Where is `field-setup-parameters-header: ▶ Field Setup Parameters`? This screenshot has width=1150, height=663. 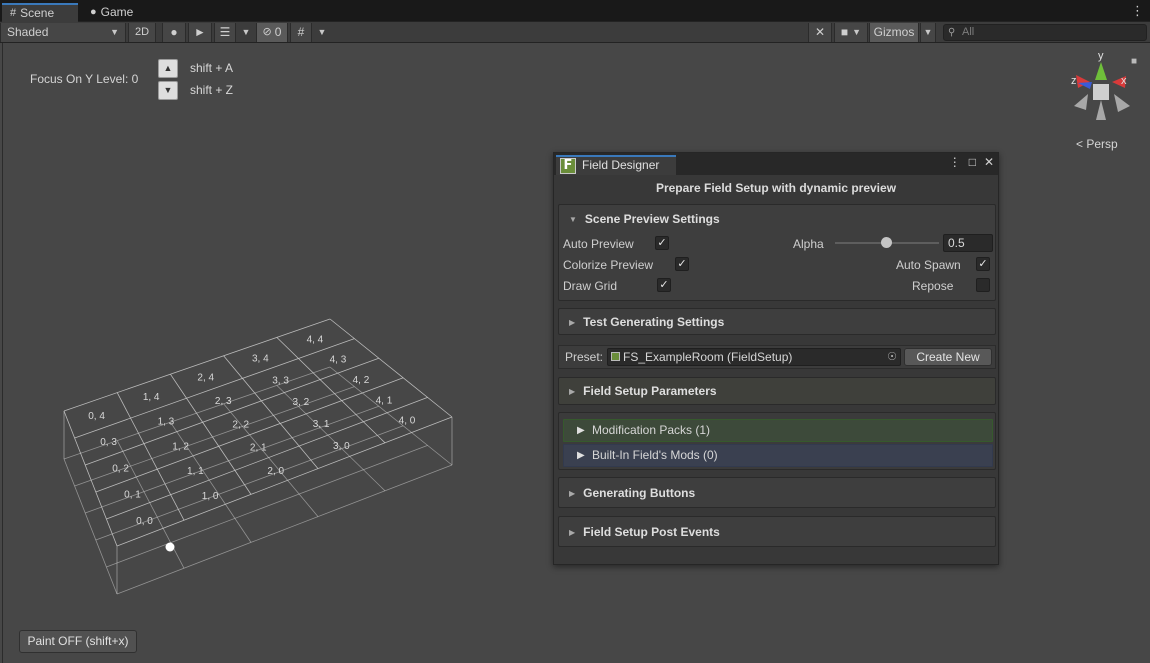
field-setup-parameters-header: ▶ Field Setup Parameters is located at coordinates (643, 391).